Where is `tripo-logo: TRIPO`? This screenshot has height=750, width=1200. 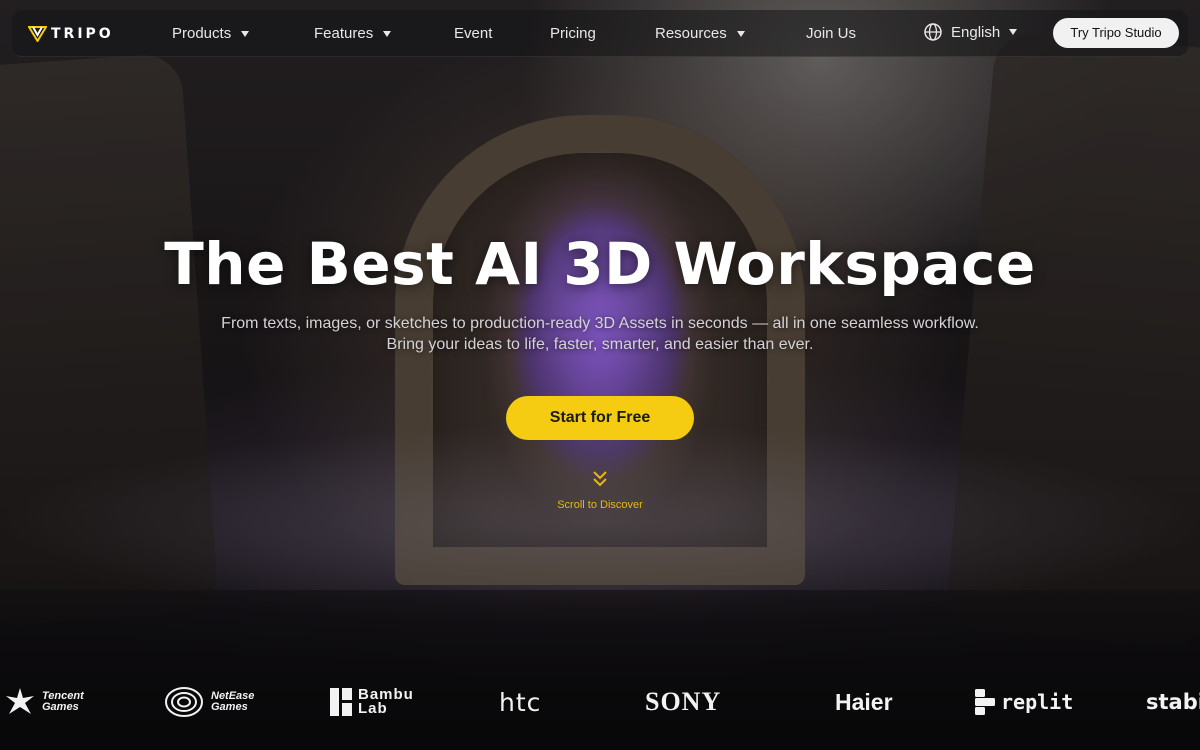 tripo-logo: TRIPO is located at coordinates (71, 34).